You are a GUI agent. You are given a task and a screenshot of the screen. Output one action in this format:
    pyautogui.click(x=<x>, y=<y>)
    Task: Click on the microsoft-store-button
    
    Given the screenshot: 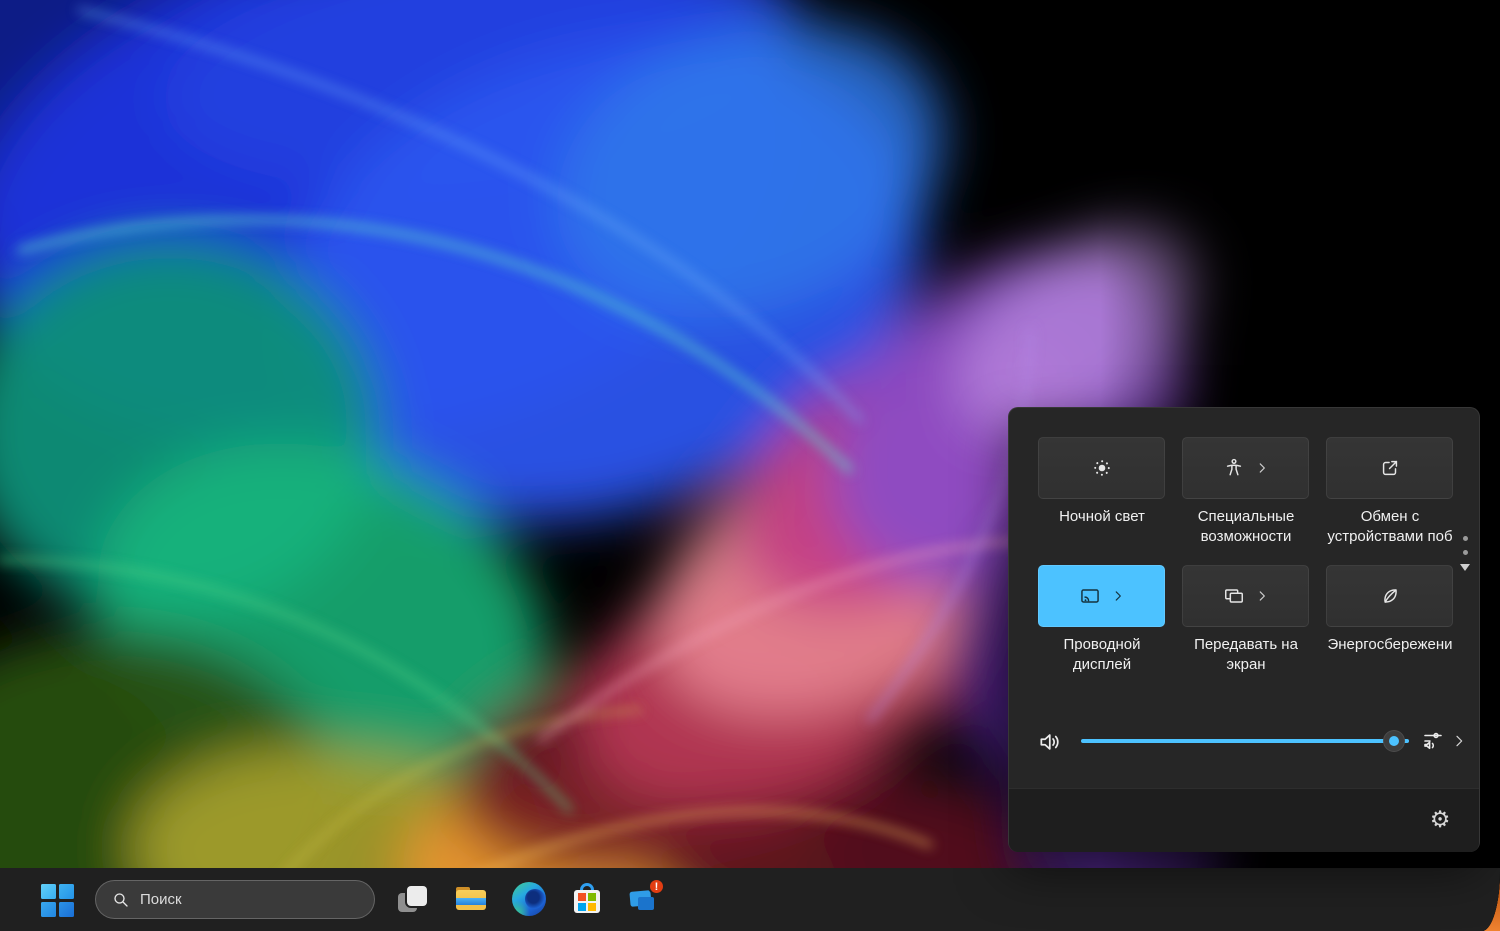 What is the action you would take?
    pyautogui.click(x=587, y=899)
    